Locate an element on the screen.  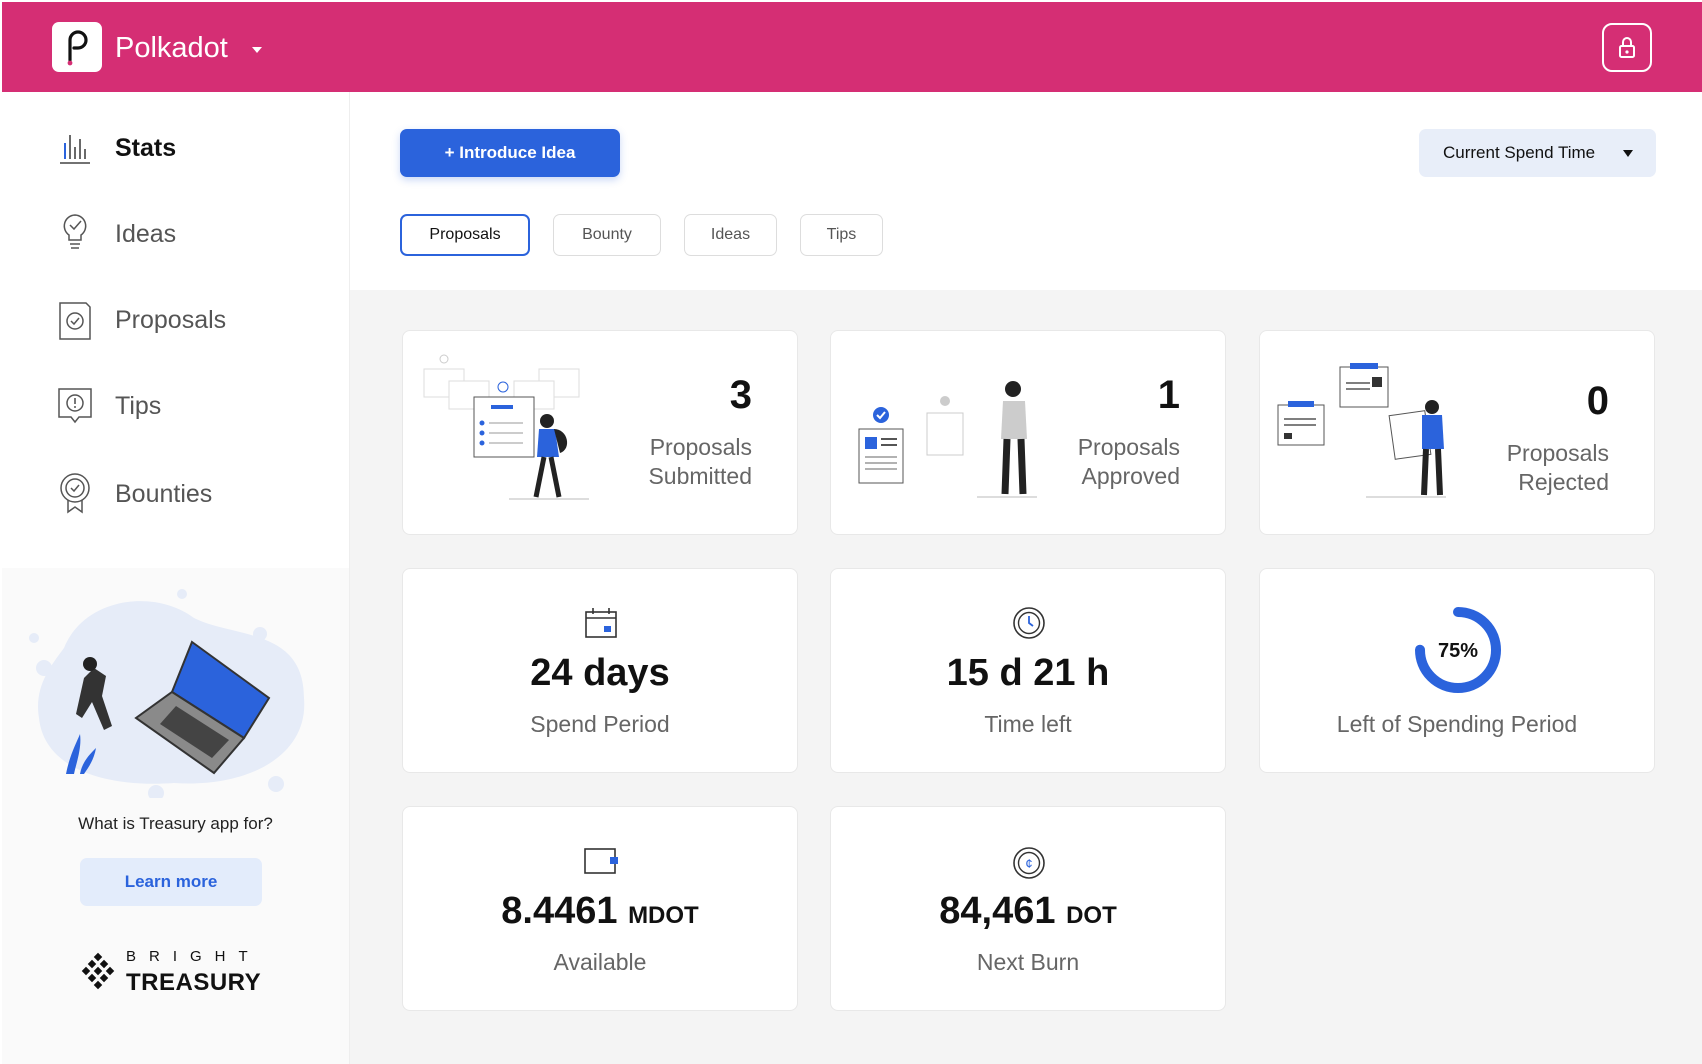
tab-tips: Tips is located at coordinates (841, 235).